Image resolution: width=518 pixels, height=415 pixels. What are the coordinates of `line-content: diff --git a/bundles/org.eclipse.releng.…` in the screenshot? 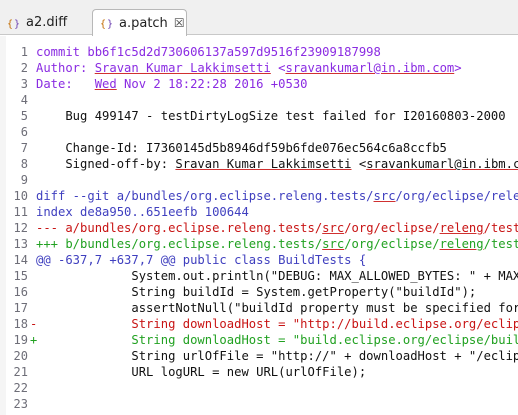 It's located at (277, 196).